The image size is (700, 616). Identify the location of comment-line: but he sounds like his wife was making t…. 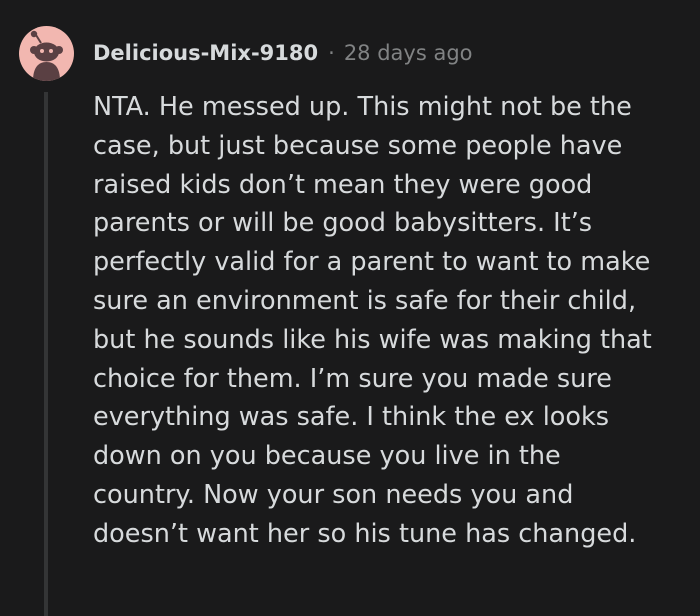
(372, 339).